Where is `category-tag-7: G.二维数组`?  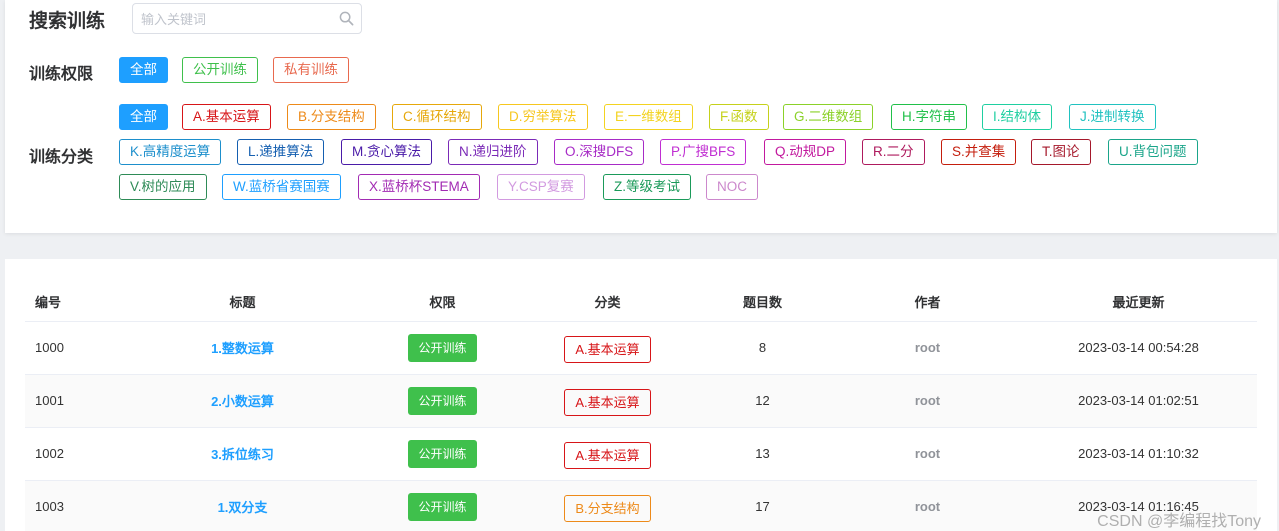 category-tag-7: G.二维数组 is located at coordinates (828, 117).